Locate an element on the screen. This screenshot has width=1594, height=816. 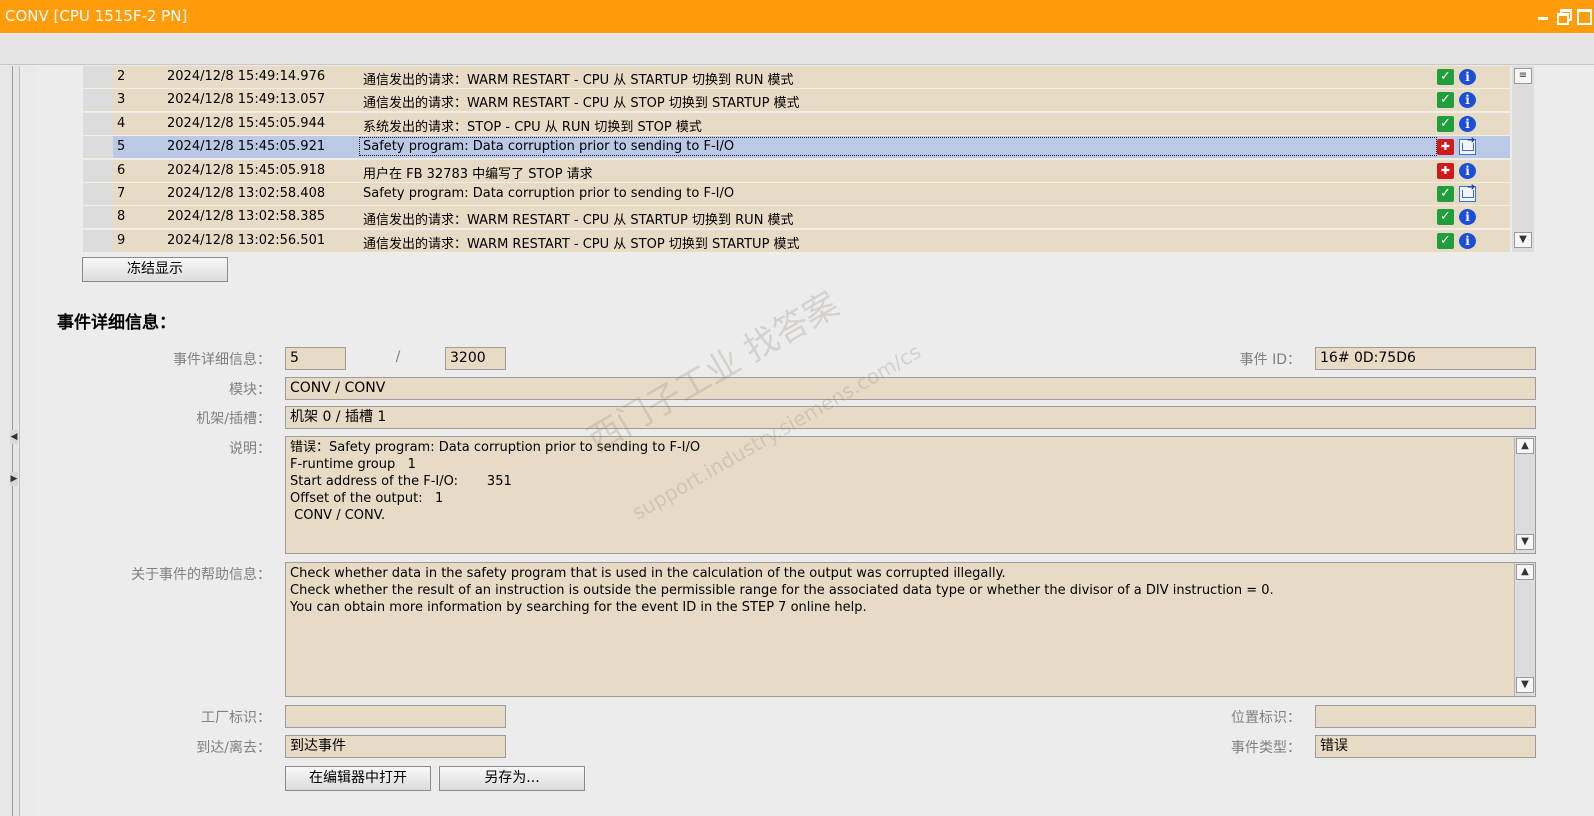
event-number: 9 is located at coordinates (121, 240).